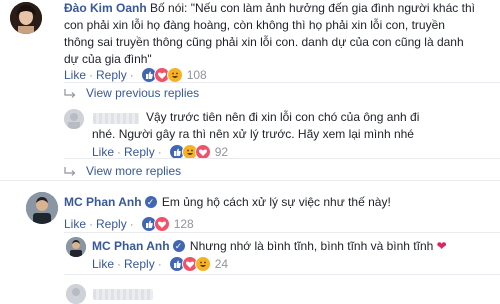 The height and width of the screenshot is (304, 500). Describe the element at coordinates (122, 171) in the screenshot. I see `view-more-replies-link: View more replies` at that location.